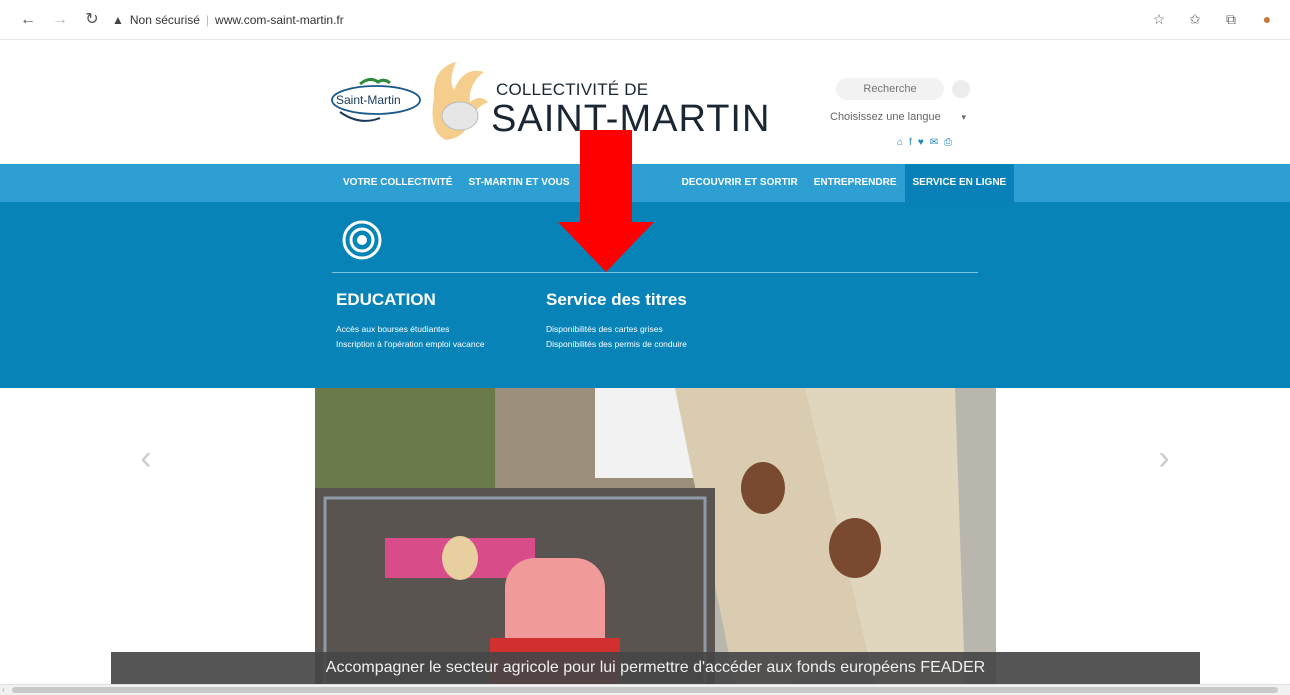 This screenshot has width=1290, height=695. I want to click on horizontal-scrollbar: ‹, so click(645, 689).